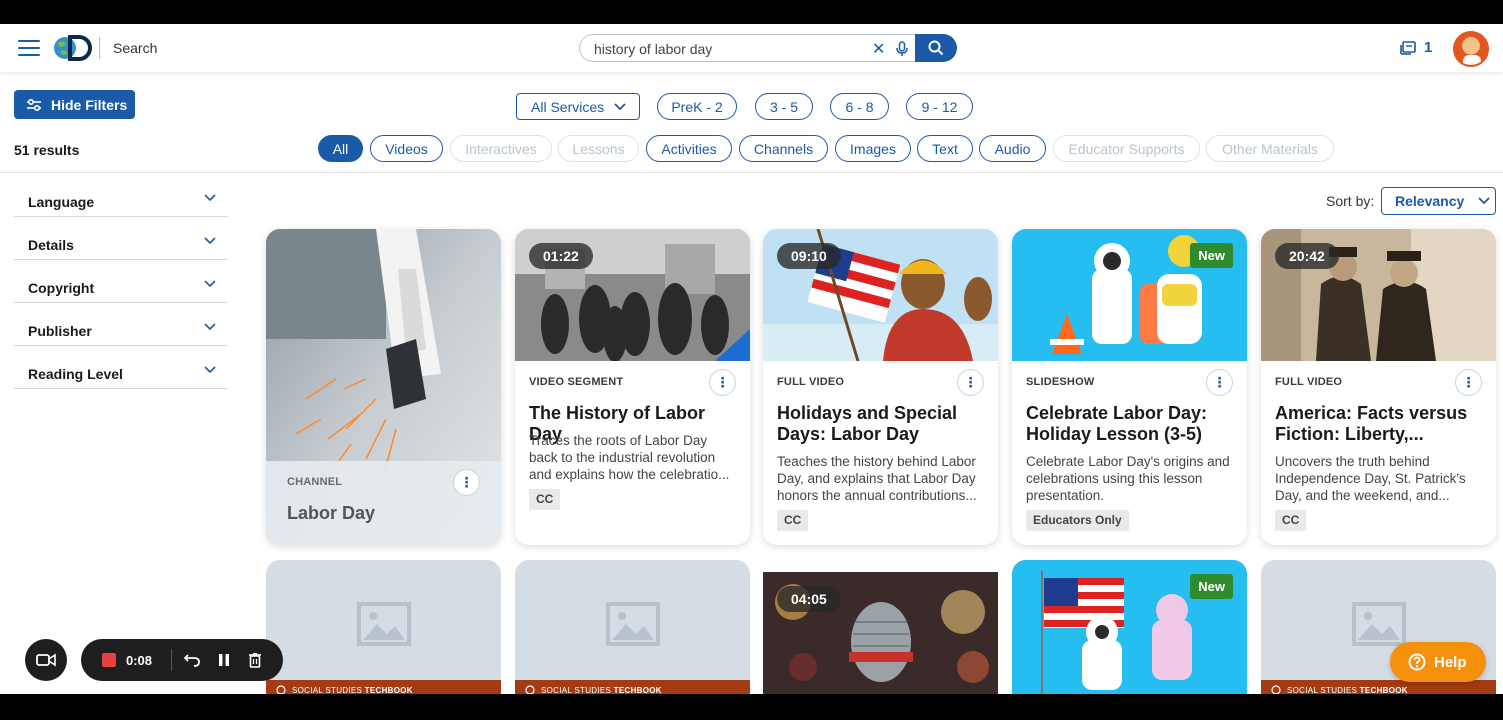  Describe the element at coordinates (192, 660) in the screenshot. I see `undo-icon` at that location.